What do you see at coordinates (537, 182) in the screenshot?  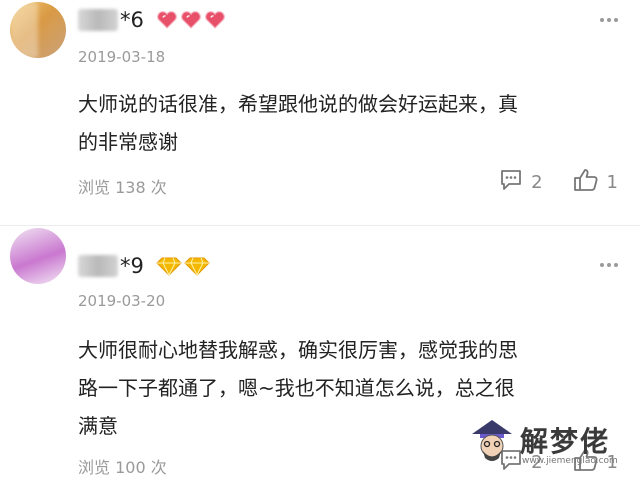 I see `reply-count: 2` at bounding box center [537, 182].